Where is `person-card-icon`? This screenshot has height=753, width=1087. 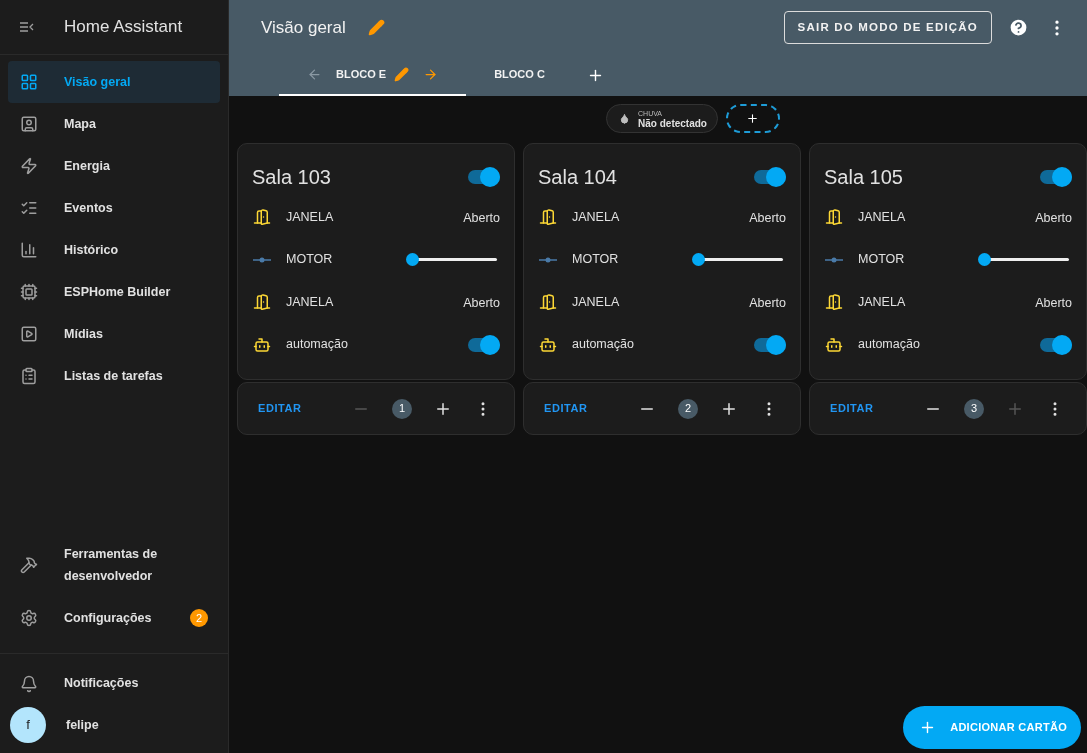
person-card-icon is located at coordinates (29, 124).